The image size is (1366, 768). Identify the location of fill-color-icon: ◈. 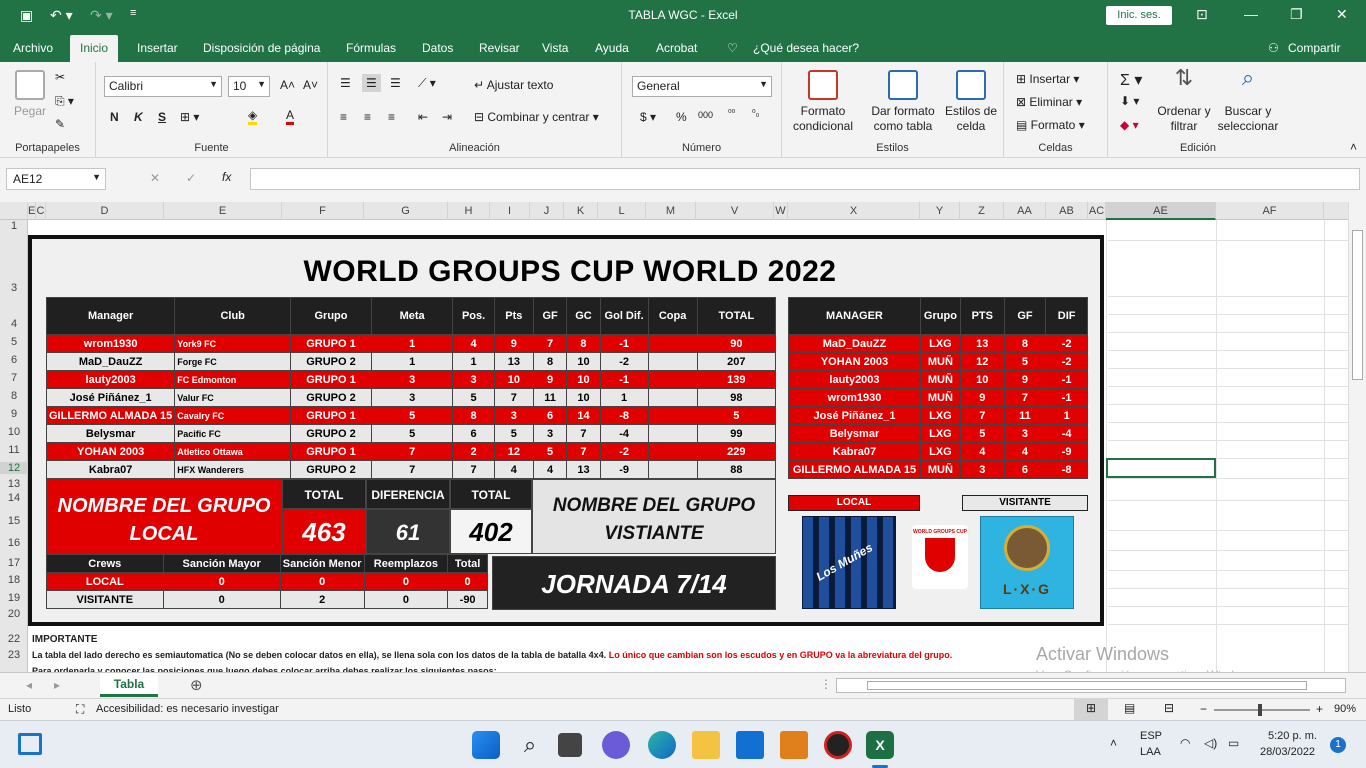
(253, 116).